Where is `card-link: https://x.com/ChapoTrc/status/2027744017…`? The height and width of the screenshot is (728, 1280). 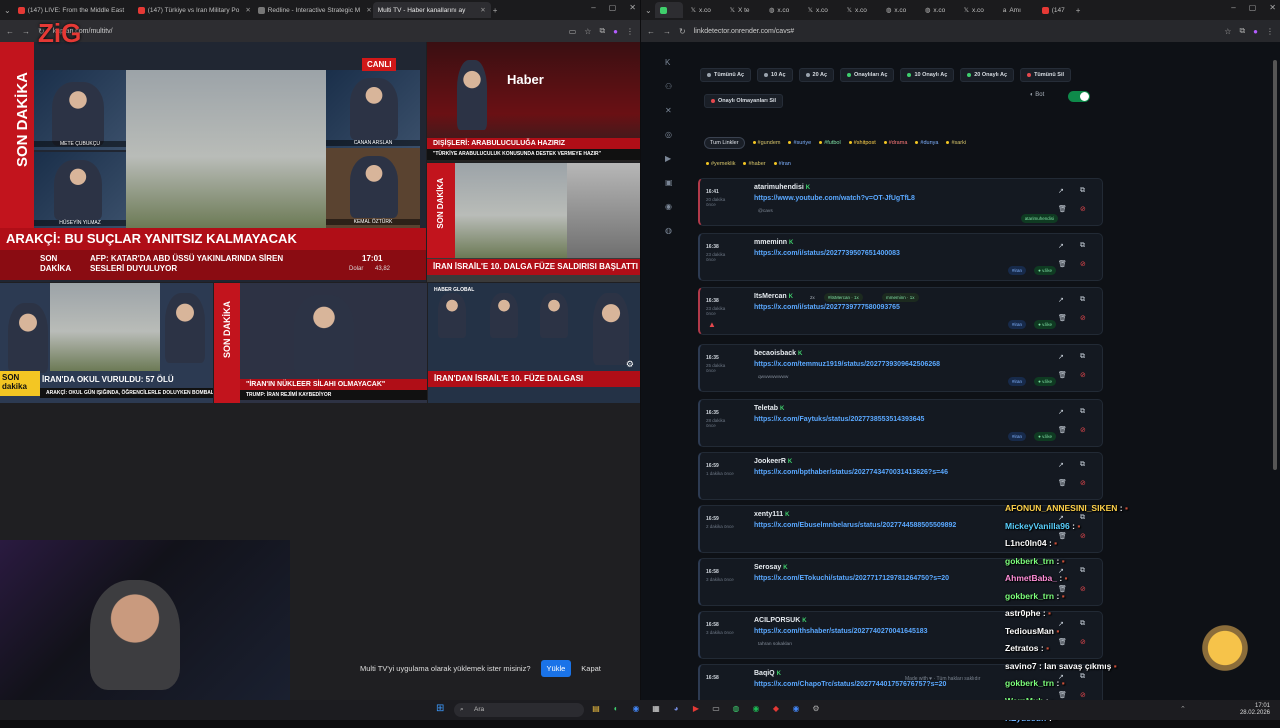 card-link: https://x.com/ChapoTrc/status/2027744017… is located at coordinates (850, 684).